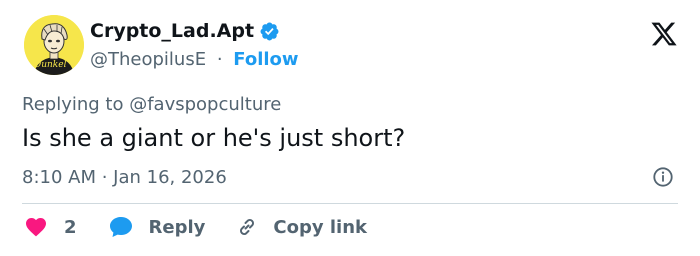 The height and width of the screenshot is (256, 700). I want to click on heart-icon, so click(36, 227).